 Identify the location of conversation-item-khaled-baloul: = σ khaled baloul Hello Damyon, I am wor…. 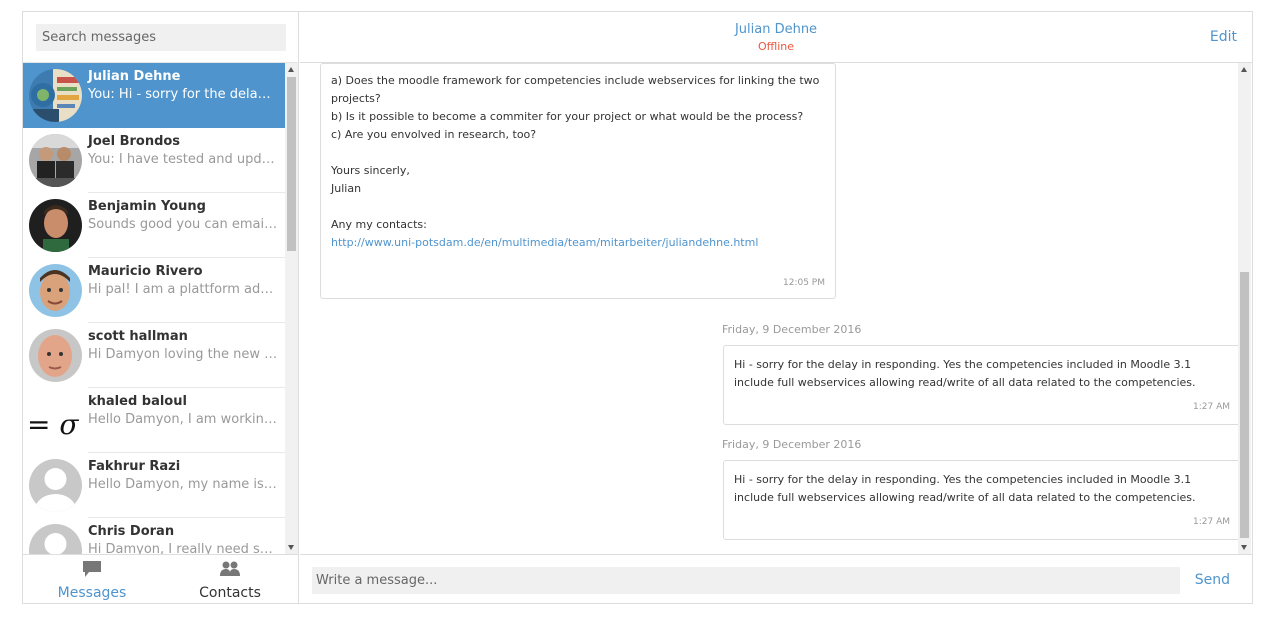
(154, 420).